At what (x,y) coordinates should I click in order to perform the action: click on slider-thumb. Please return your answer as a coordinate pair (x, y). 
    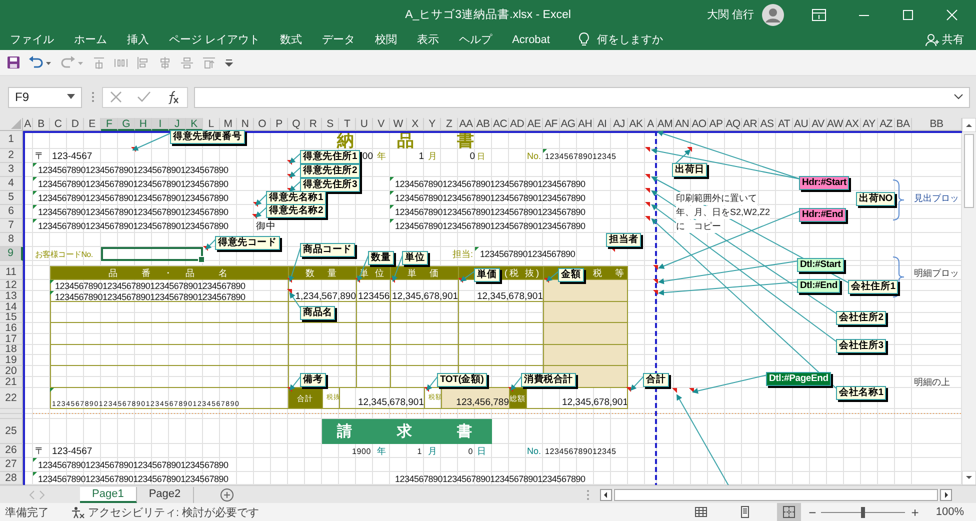
    Looking at the image, I should click on (863, 512).